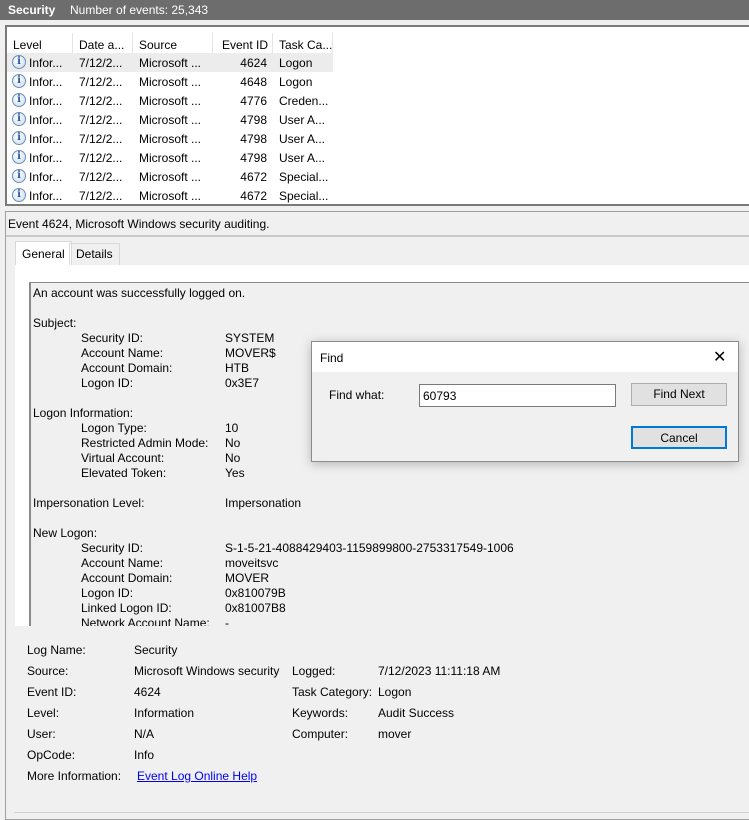  I want to click on column-level: Level, so click(40, 44).